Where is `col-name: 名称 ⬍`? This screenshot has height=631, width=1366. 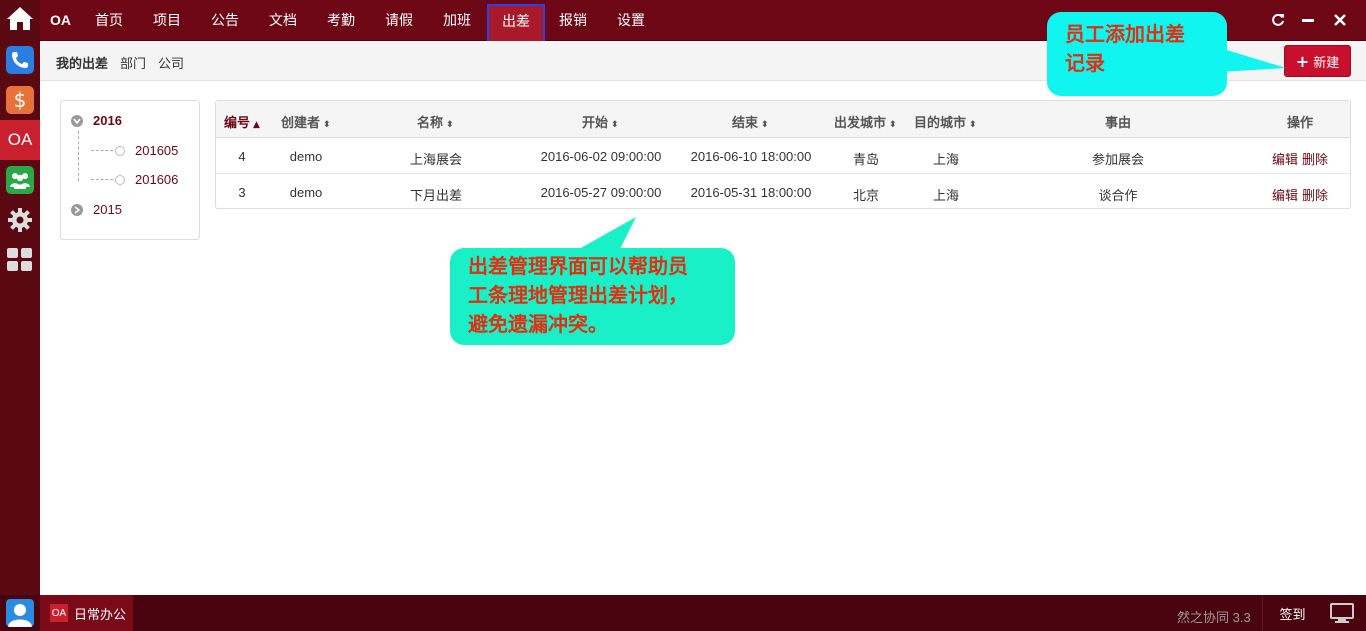 col-name: 名称 ⬍ is located at coordinates (435, 121).